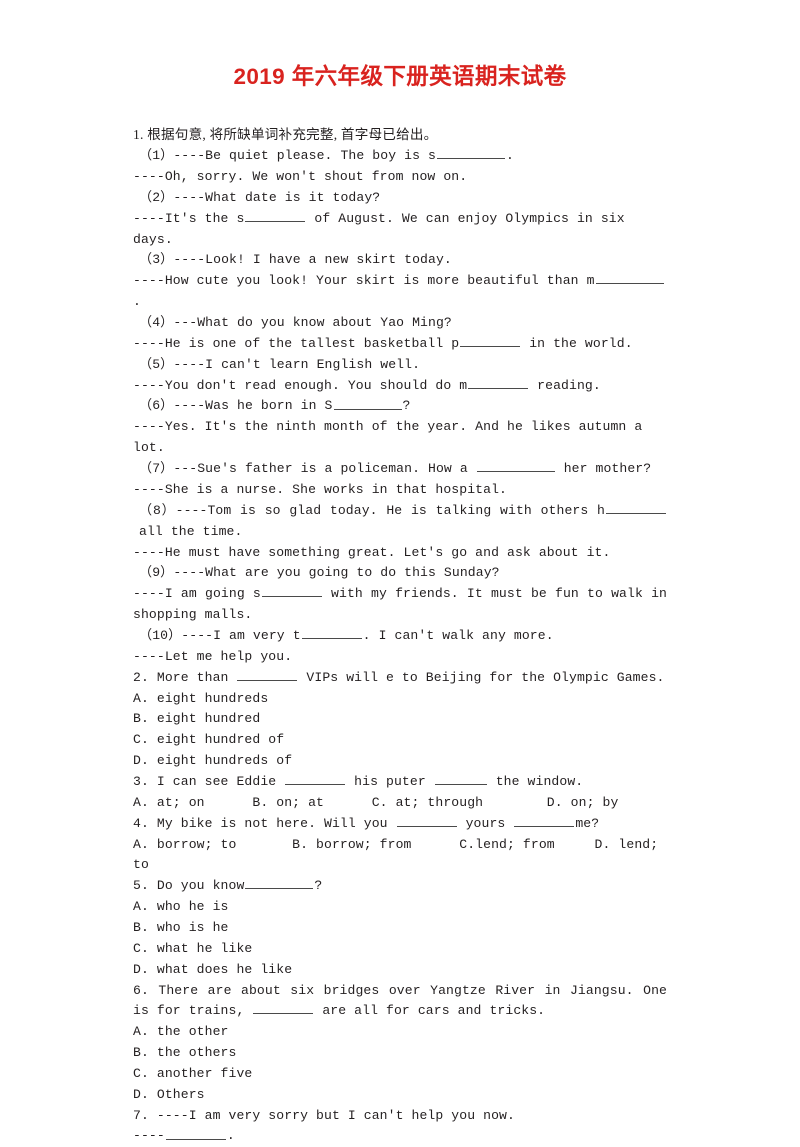 The height and width of the screenshot is (1147, 800). I want to click on item-1-5-prompt: （5）----I can't learn English well., so click(280, 364).